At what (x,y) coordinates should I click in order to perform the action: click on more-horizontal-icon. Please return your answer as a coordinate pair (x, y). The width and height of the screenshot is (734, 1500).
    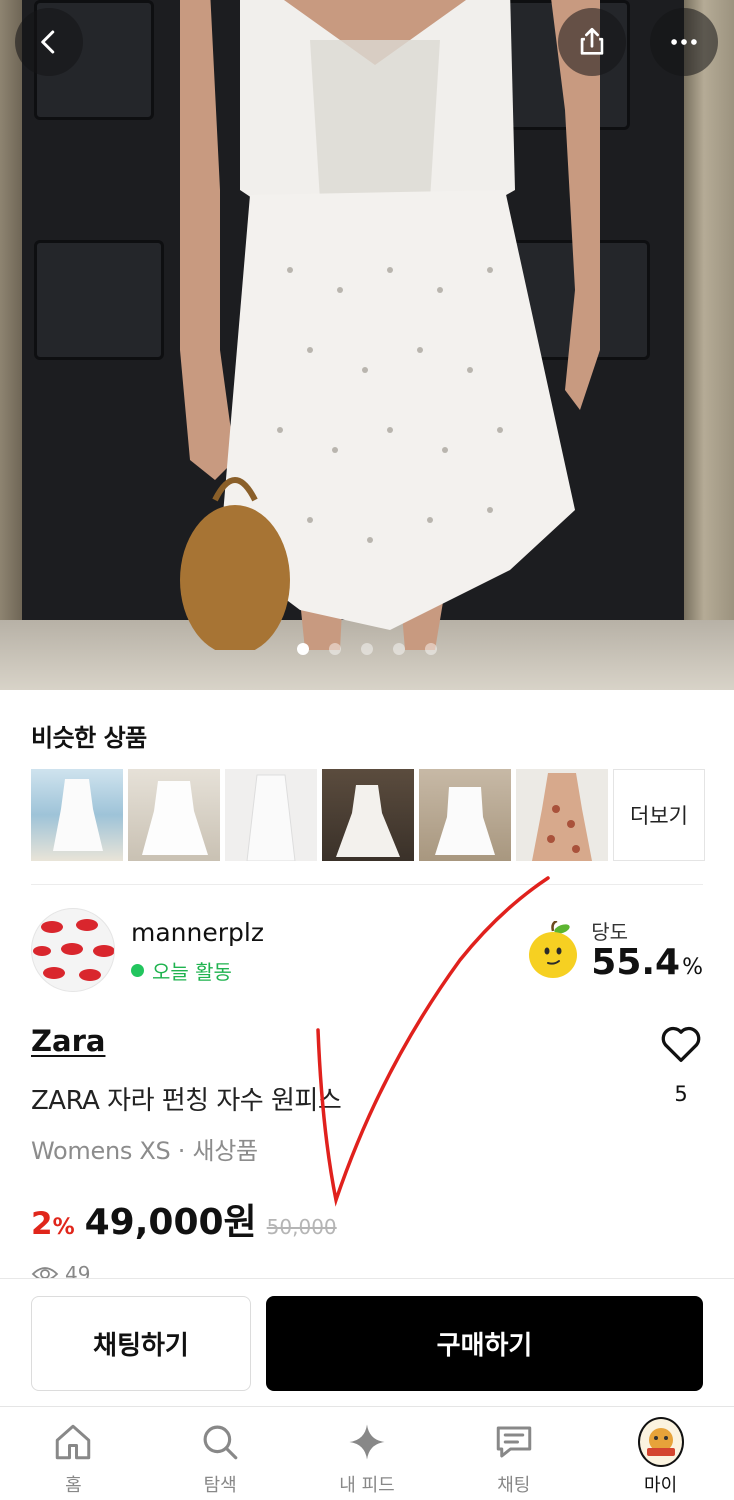
    Looking at the image, I should click on (684, 42).